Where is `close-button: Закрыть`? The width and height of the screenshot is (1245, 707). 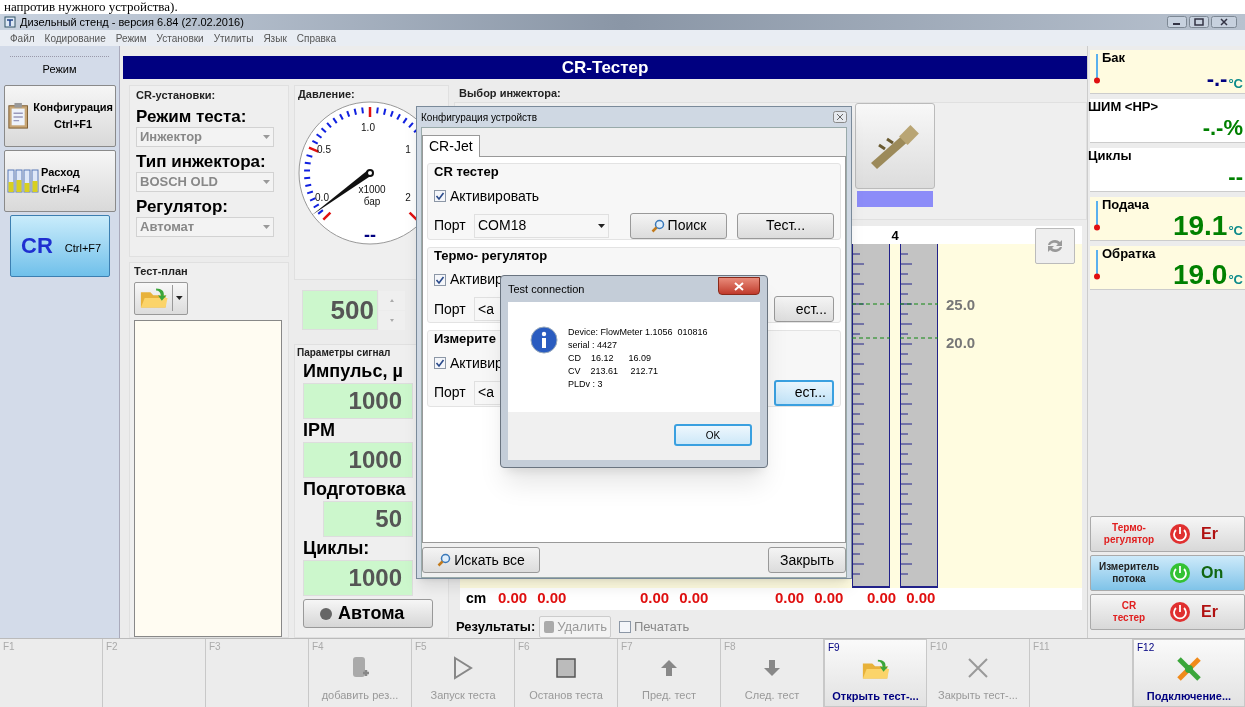 close-button: Закрыть is located at coordinates (807, 560).